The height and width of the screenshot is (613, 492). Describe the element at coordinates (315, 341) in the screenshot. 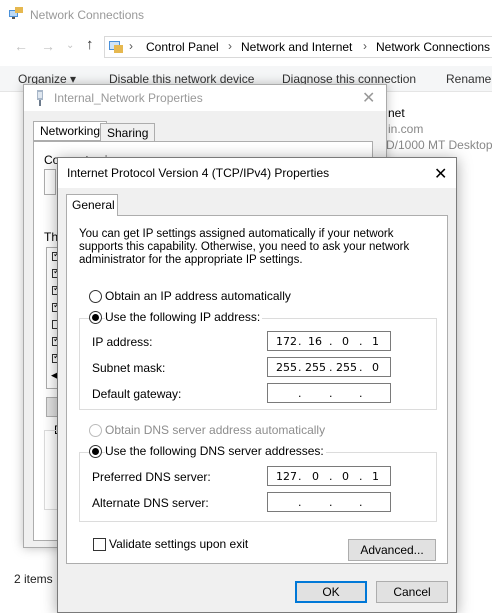

I see `ip-octet: 16` at that location.